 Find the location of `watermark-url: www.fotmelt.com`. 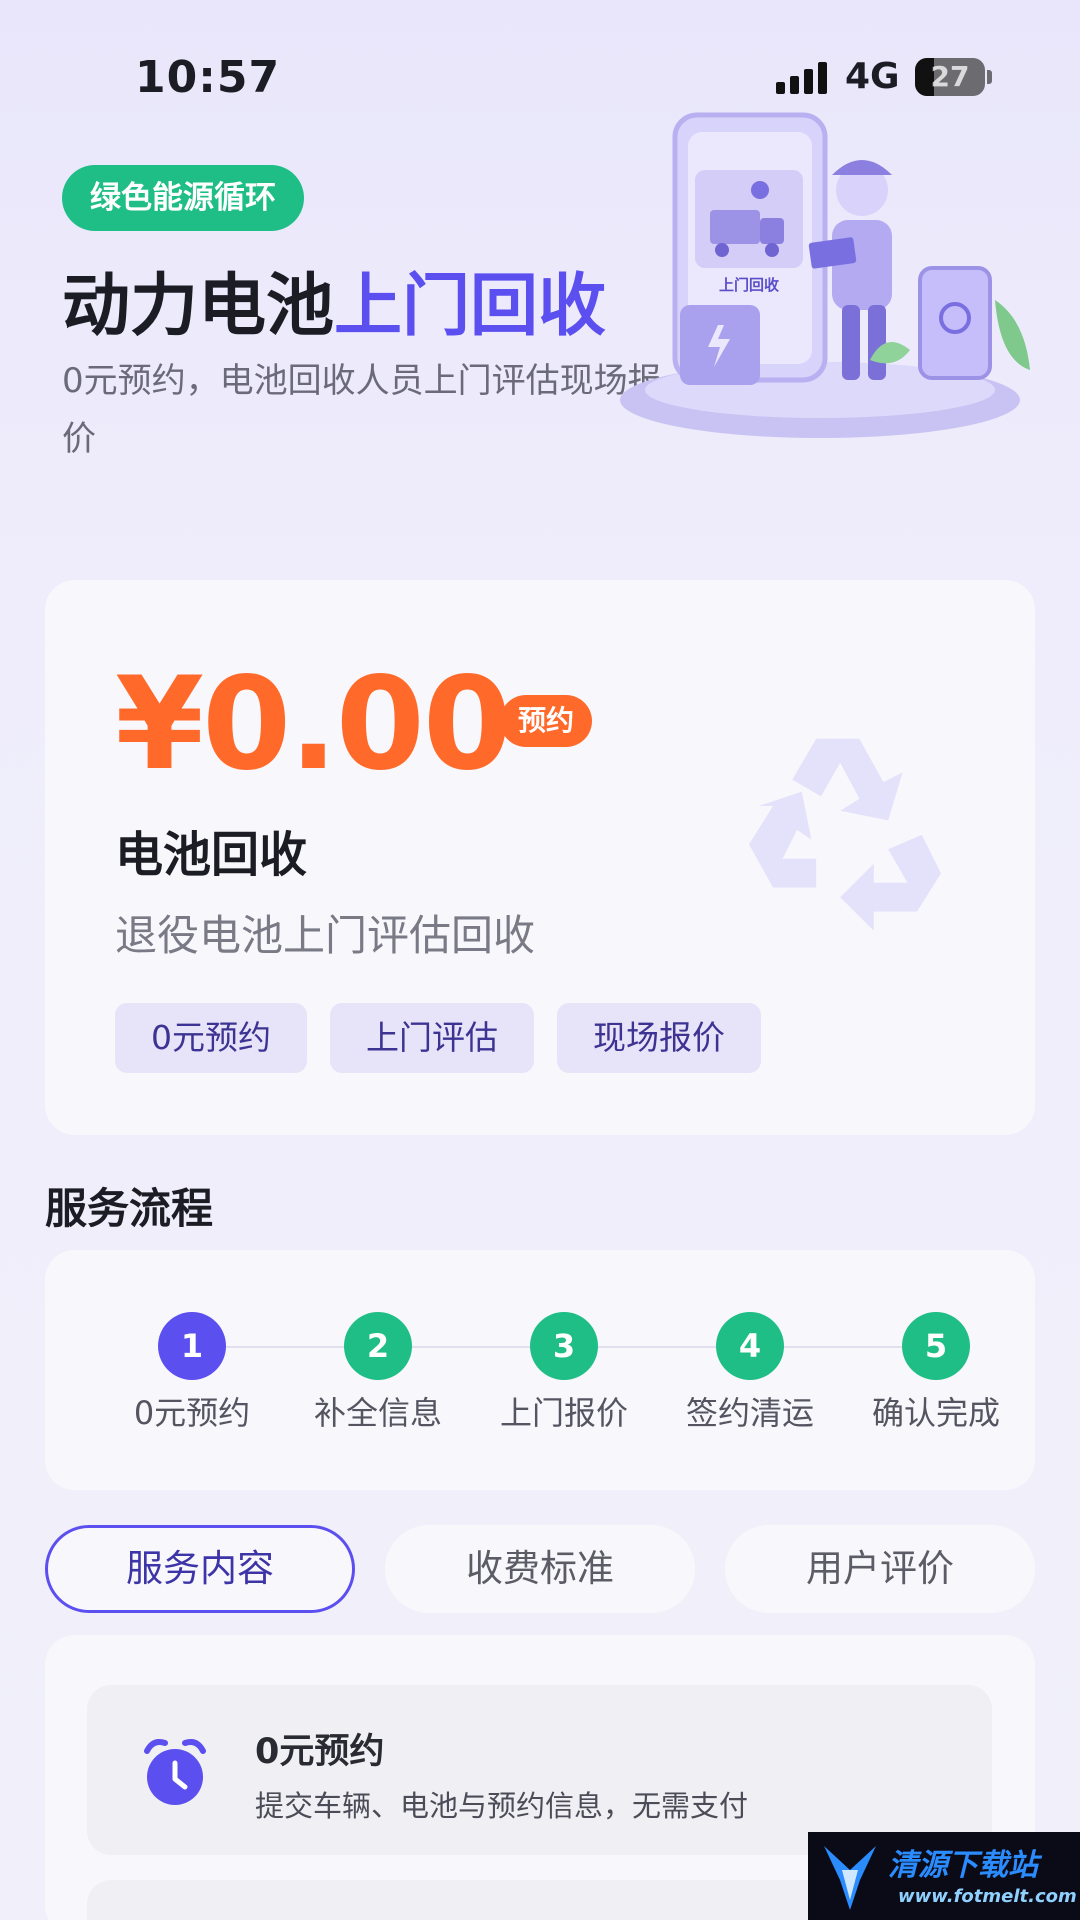

watermark-url: www.fotmelt.com is located at coordinates (987, 1896).